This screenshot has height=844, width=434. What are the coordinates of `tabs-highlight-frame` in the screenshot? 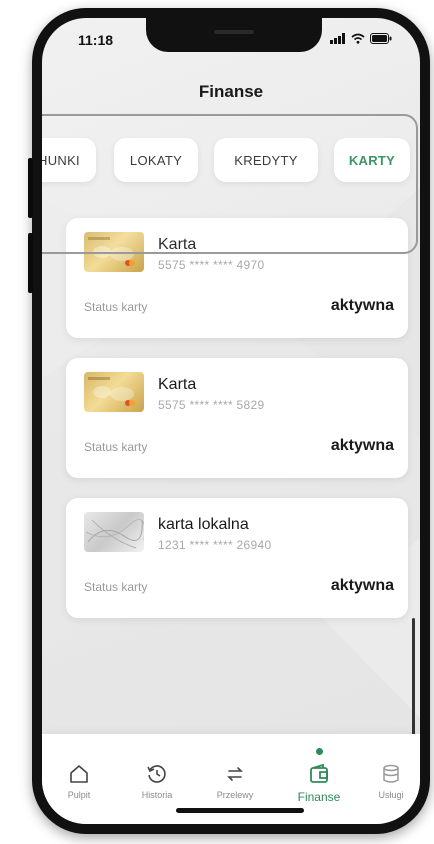 It's located at (230, 184).